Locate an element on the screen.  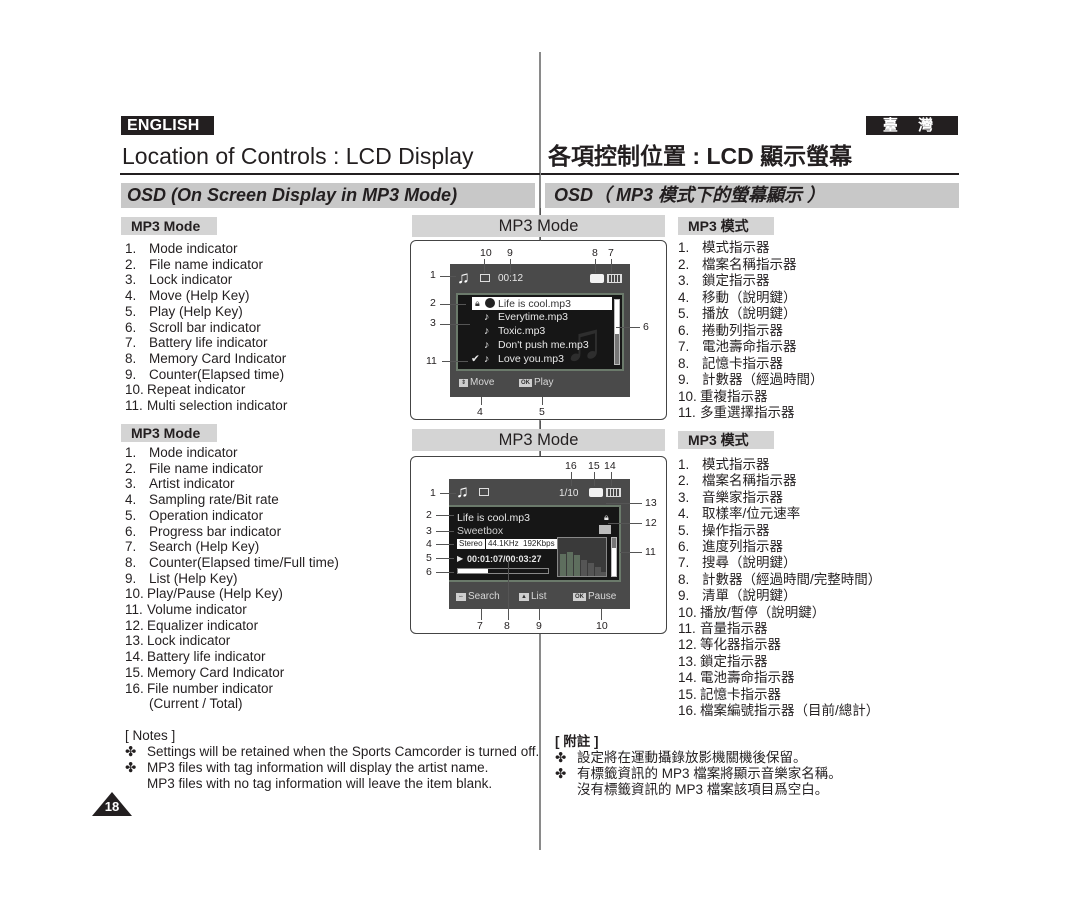
list-item-label: Operation indicator is located at coordinates (206, 515).